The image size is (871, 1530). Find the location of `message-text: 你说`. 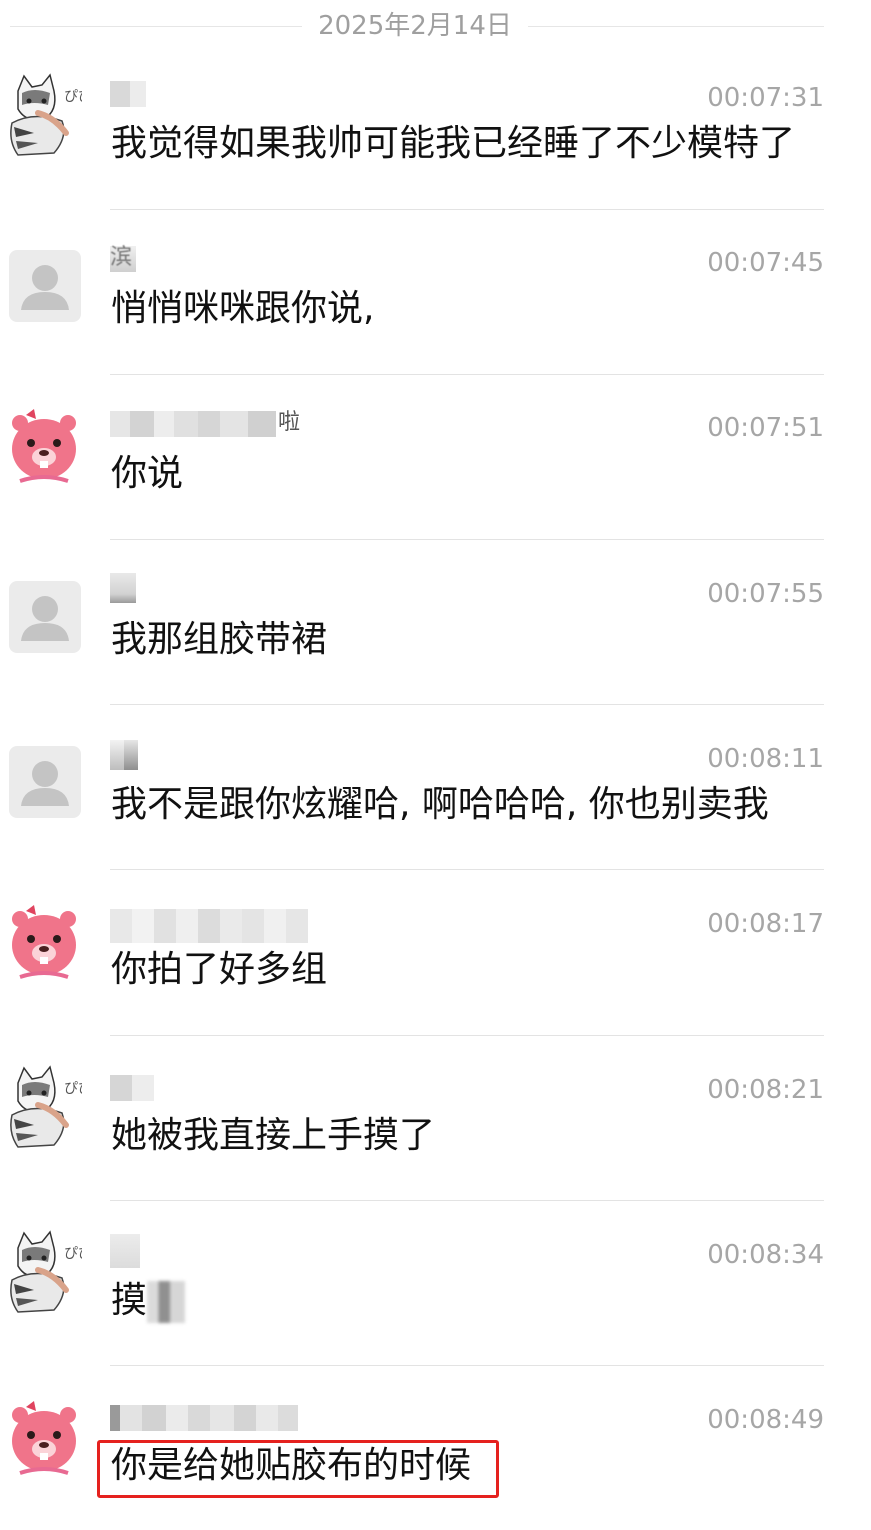

message-text: 你说 is located at coordinates (147, 473).